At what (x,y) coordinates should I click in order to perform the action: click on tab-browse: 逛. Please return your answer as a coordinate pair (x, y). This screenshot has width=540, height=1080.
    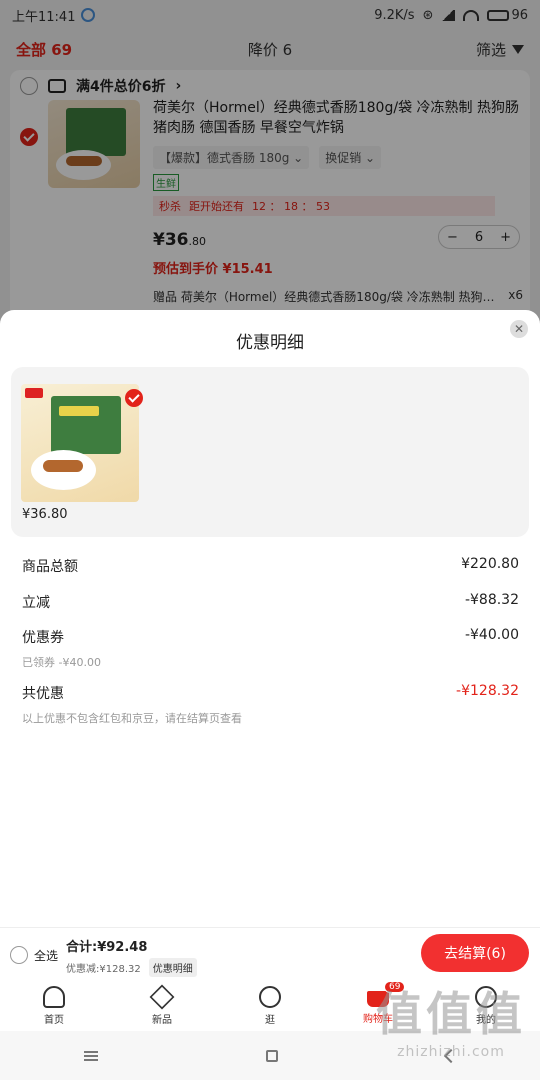
    Looking at the image, I should click on (270, 1006).